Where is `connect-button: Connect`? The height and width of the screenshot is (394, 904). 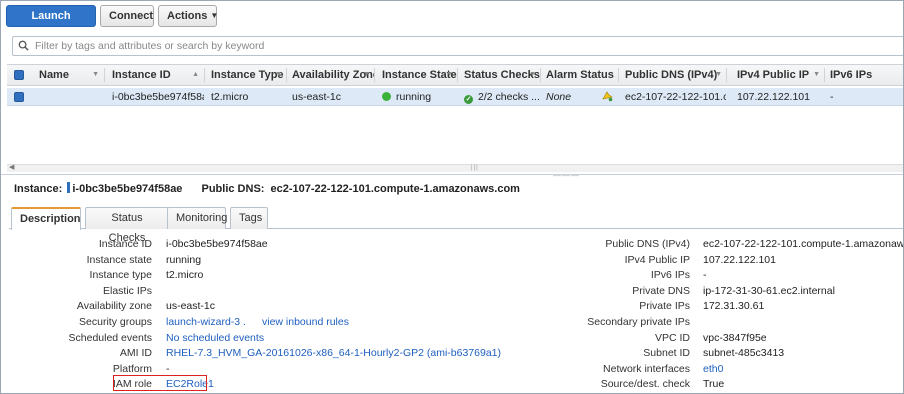 connect-button: Connect is located at coordinates (127, 16).